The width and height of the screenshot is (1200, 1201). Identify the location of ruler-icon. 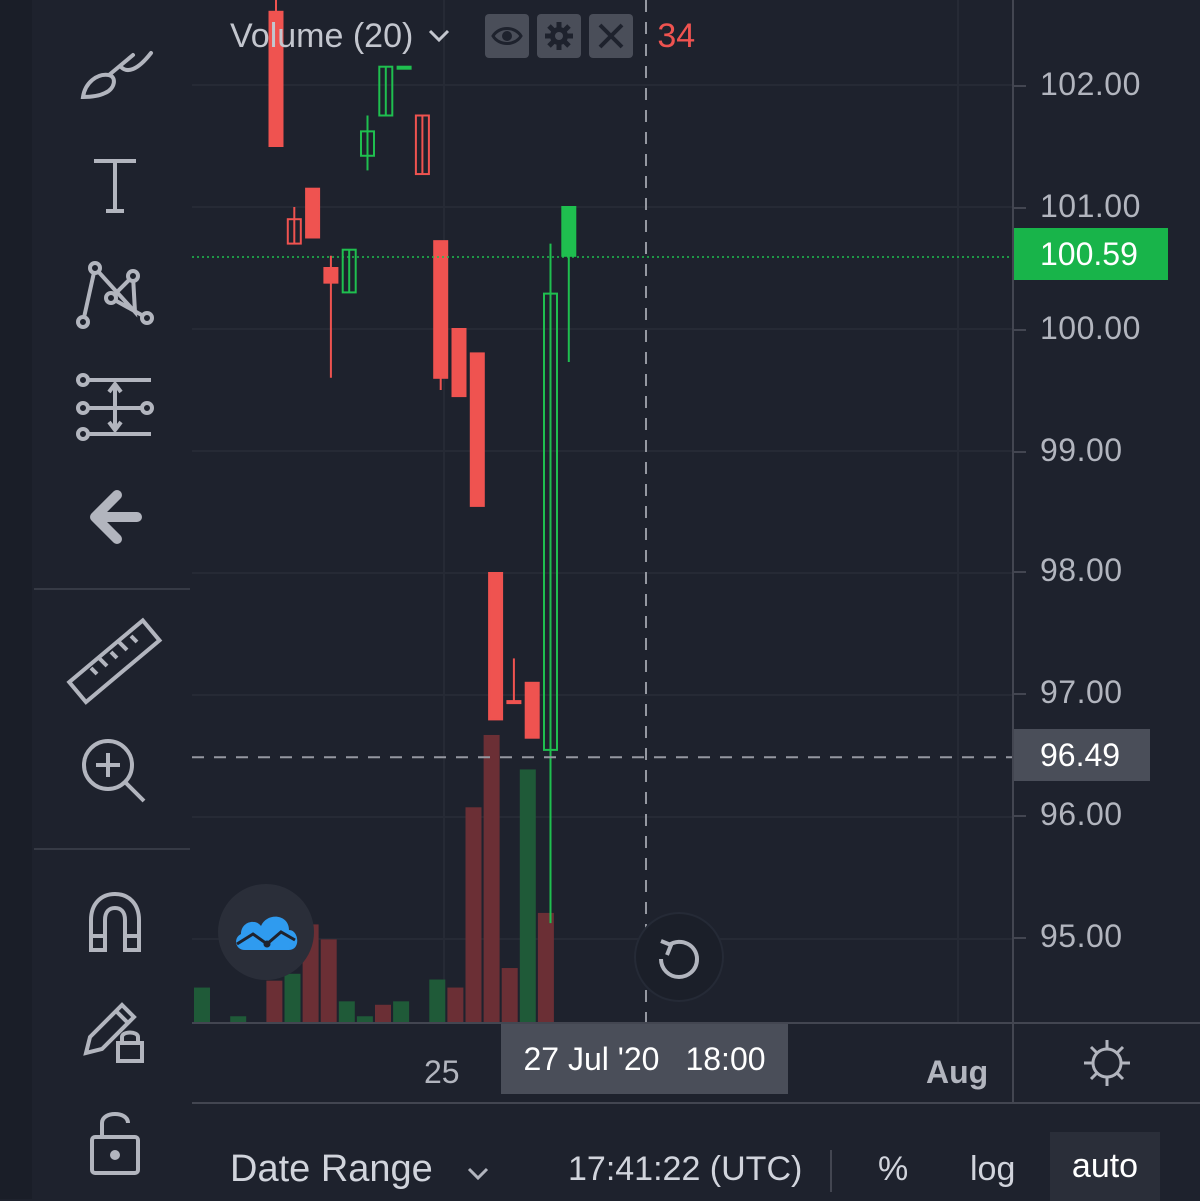
(114, 661).